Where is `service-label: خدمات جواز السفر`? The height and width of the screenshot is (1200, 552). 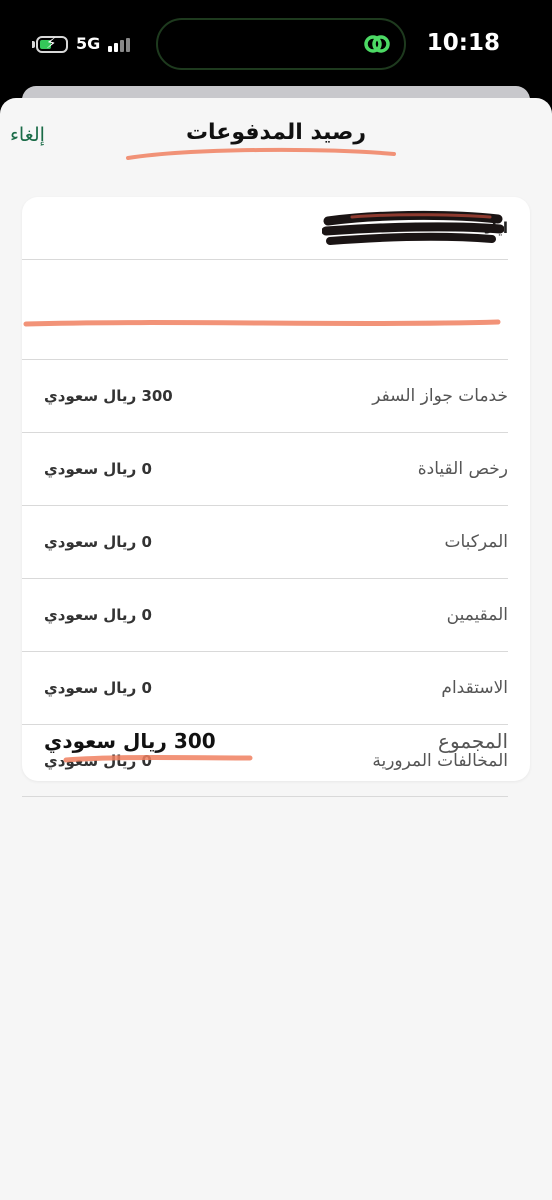
service-label: خدمات جواز السفر is located at coordinates (440, 396).